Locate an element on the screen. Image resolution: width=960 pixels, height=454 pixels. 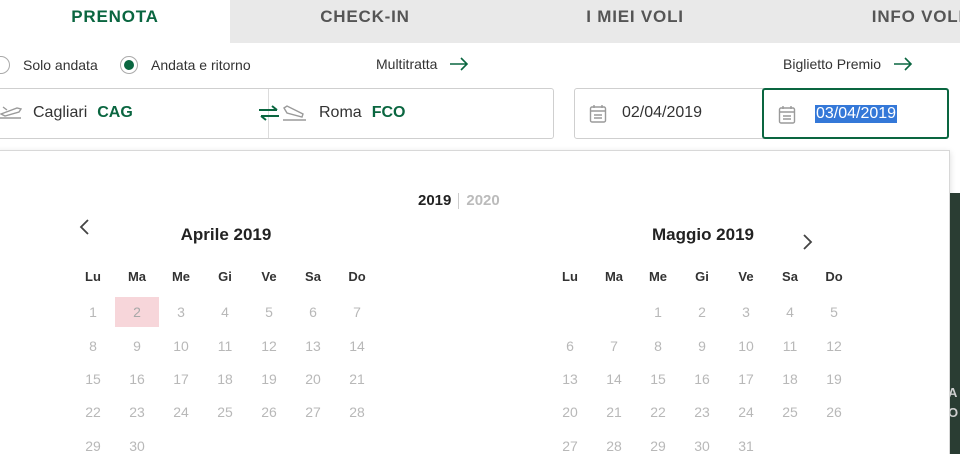
tab-check-in: CHECK-IN is located at coordinates (365, 21).